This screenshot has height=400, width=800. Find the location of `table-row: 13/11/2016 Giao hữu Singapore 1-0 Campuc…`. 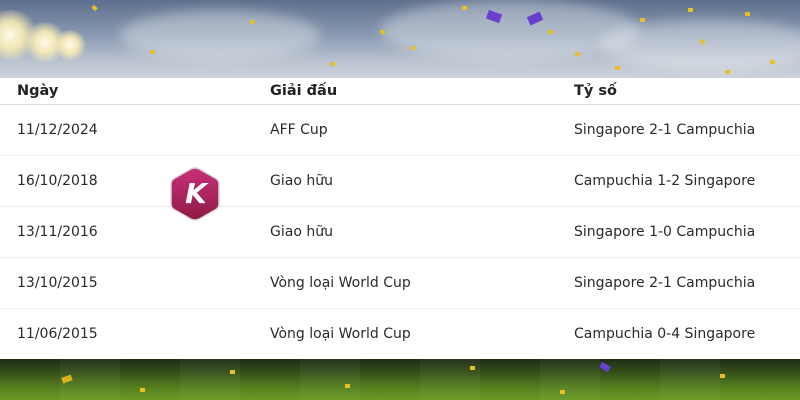

table-row: 13/11/2016 Giao hữu Singapore 1-0 Campuc… is located at coordinates (400, 232).